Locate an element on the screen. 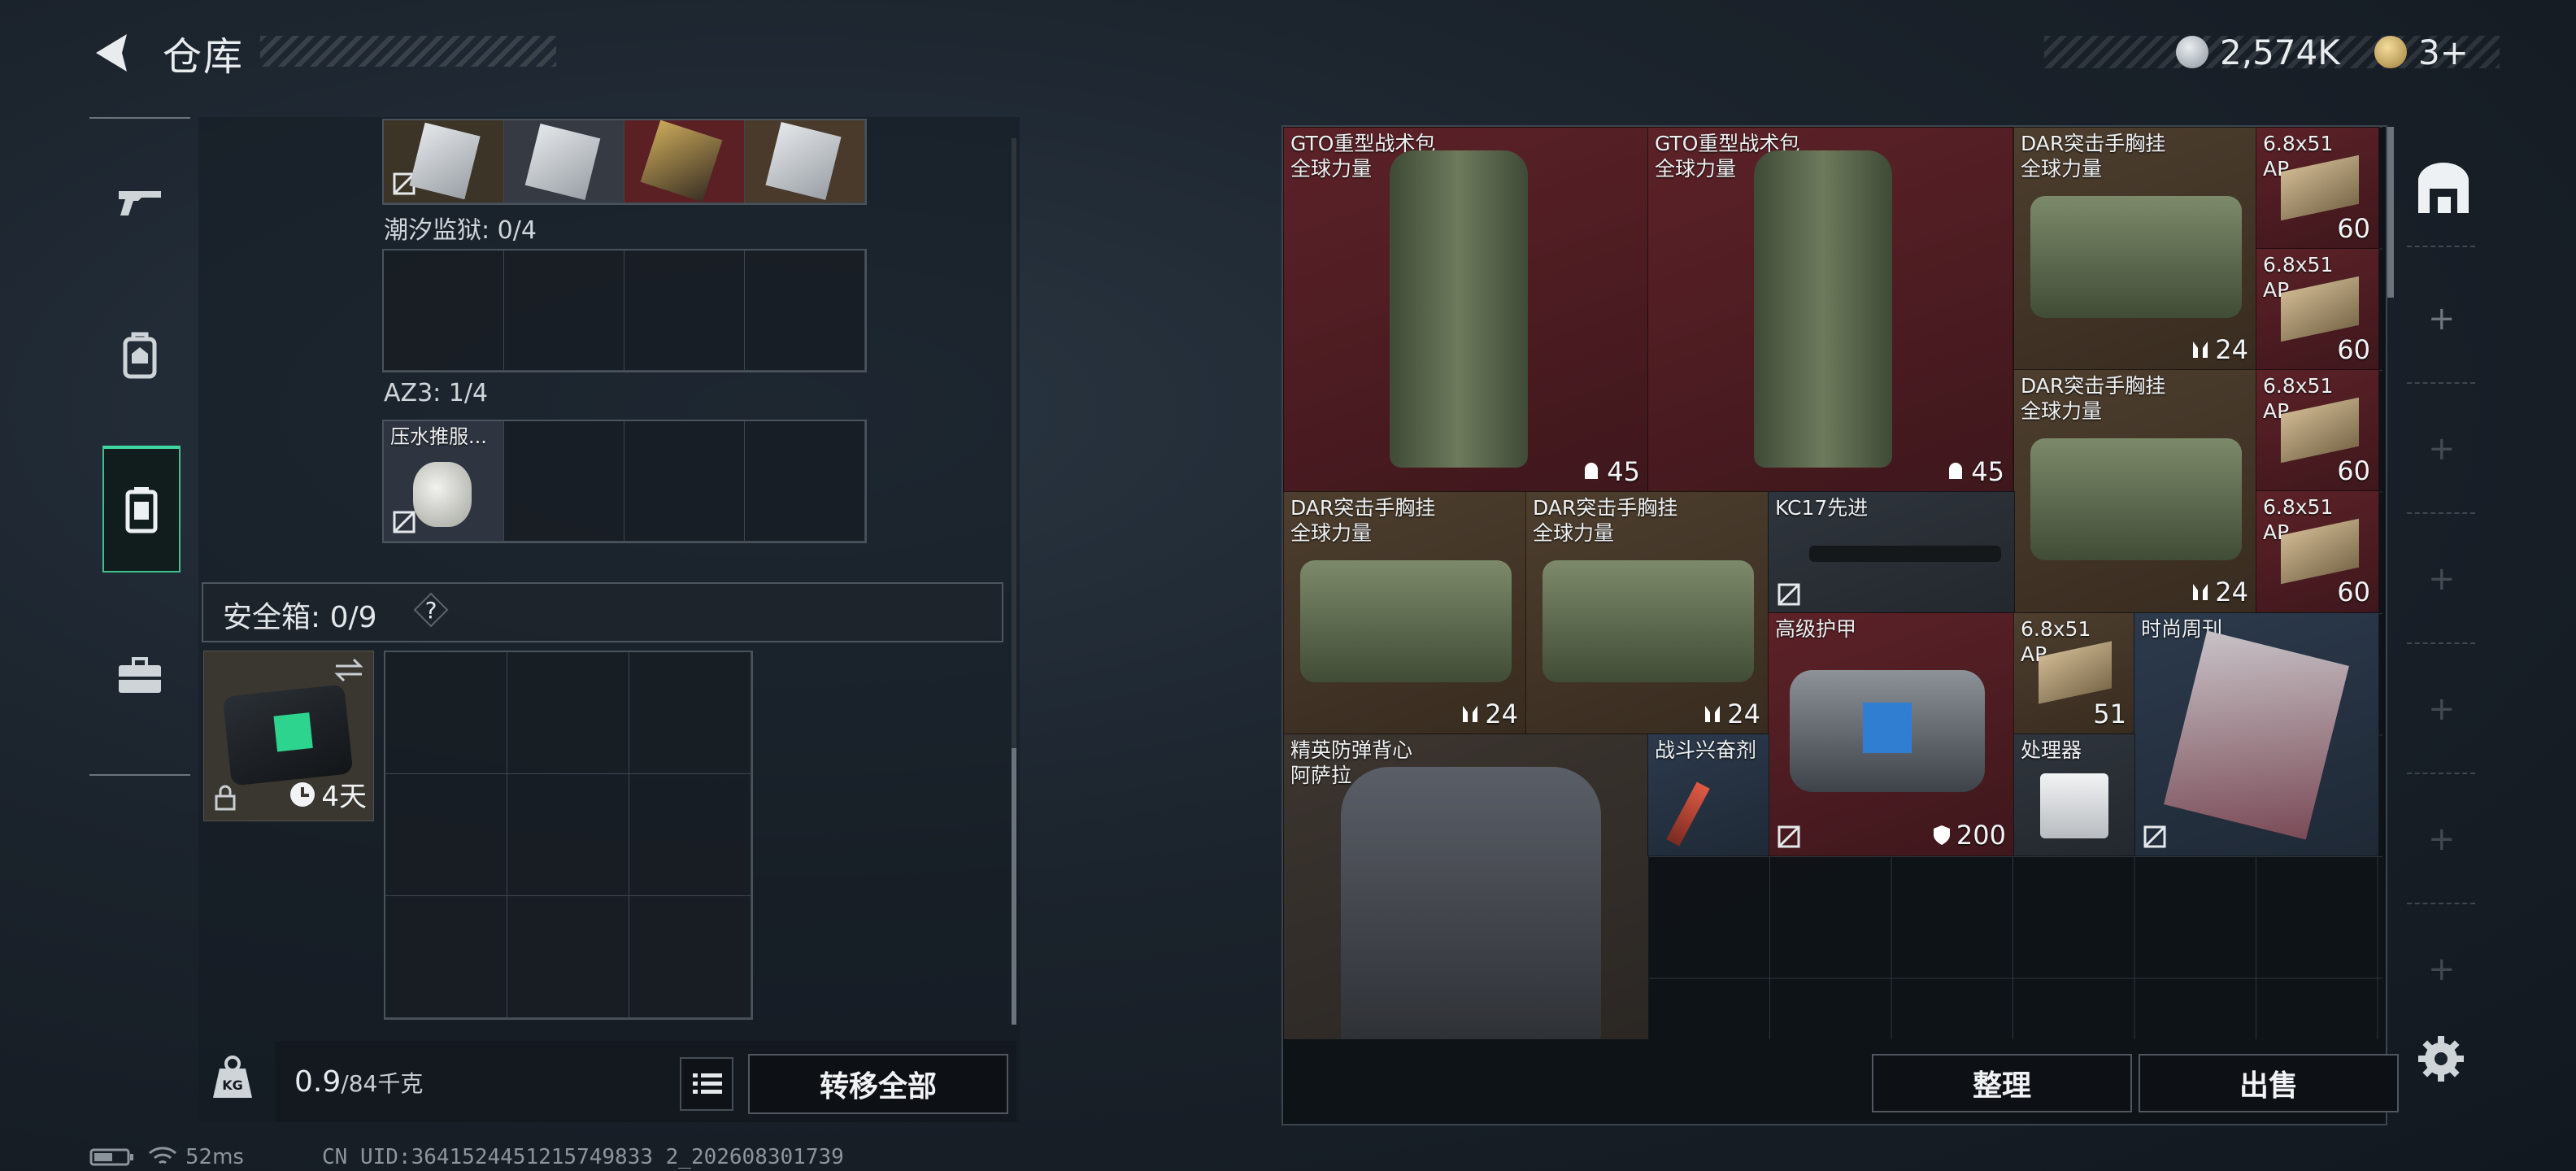  item-dar-chest-rig-2: DAR突击手胸挂 全球力量 24 is located at coordinates (2135, 491).